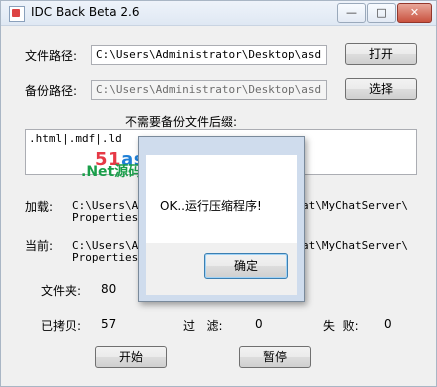 This screenshot has width=437, height=387. I want to click on source-path-field: C:\Users\Administrator\Desktop\asd, so click(209, 55).